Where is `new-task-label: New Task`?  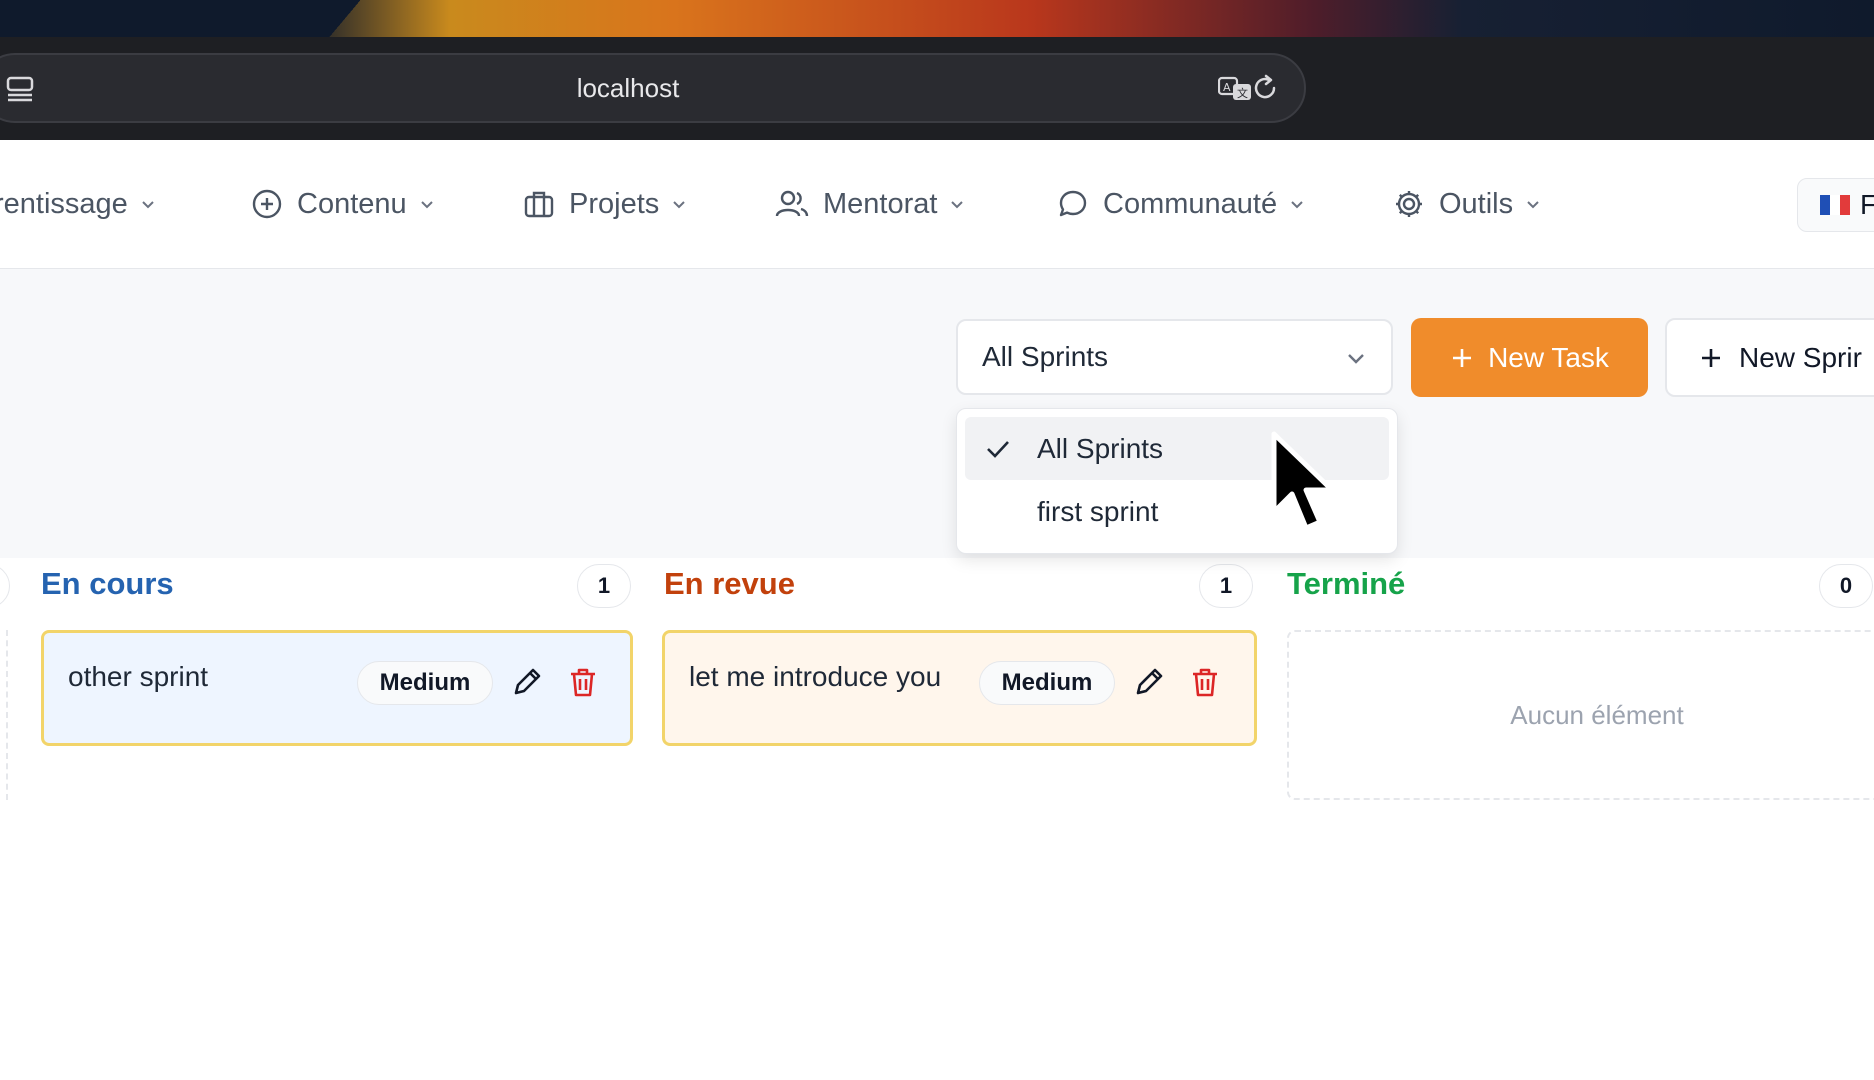 new-task-label: New Task is located at coordinates (1548, 357).